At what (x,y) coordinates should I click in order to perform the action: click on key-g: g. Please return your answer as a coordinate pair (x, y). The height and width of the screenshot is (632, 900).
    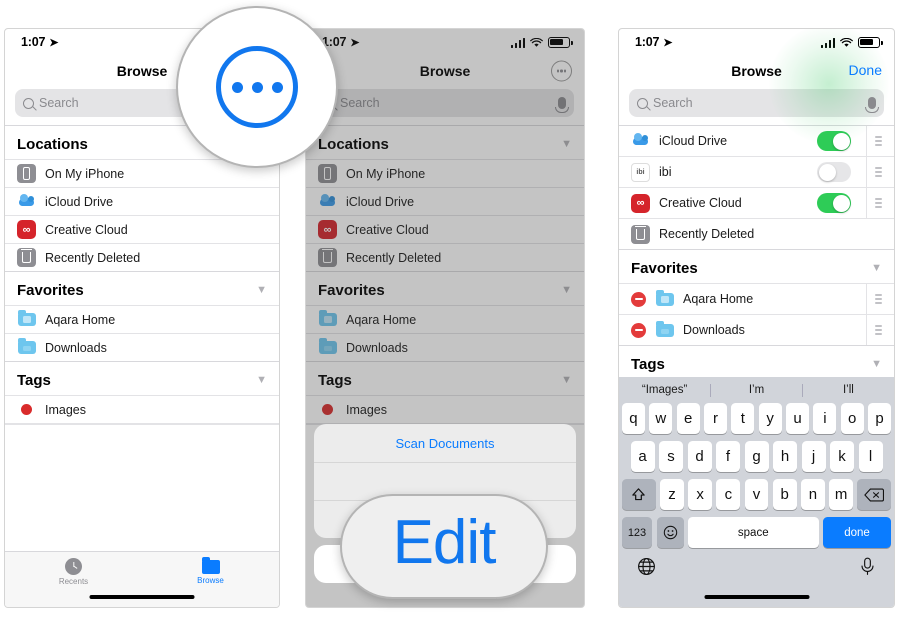
    Looking at the image, I should click on (756, 456).